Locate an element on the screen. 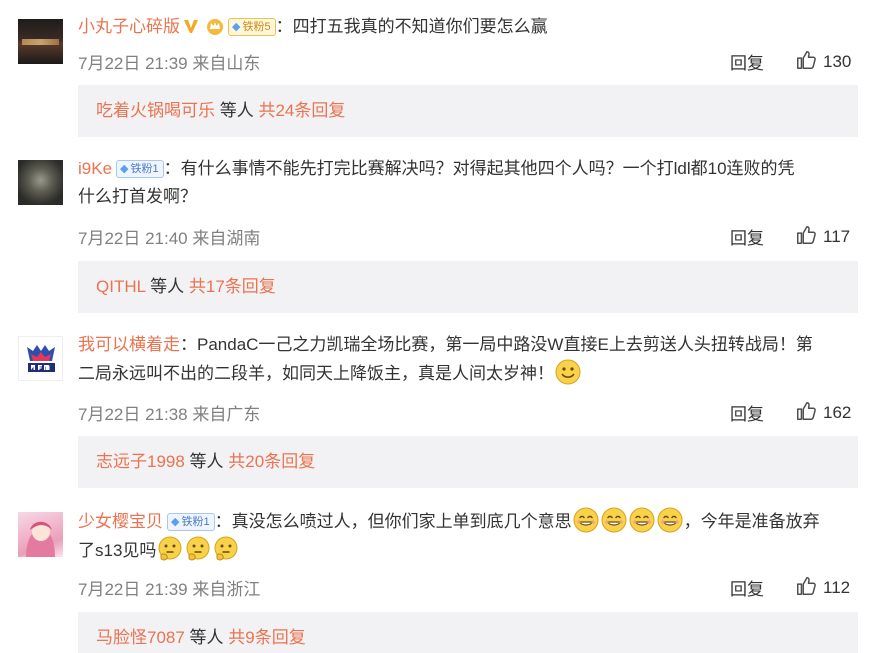 The height and width of the screenshot is (653, 872). fan-badge-label: 铁粉5 is located at coordinates (256, 27).